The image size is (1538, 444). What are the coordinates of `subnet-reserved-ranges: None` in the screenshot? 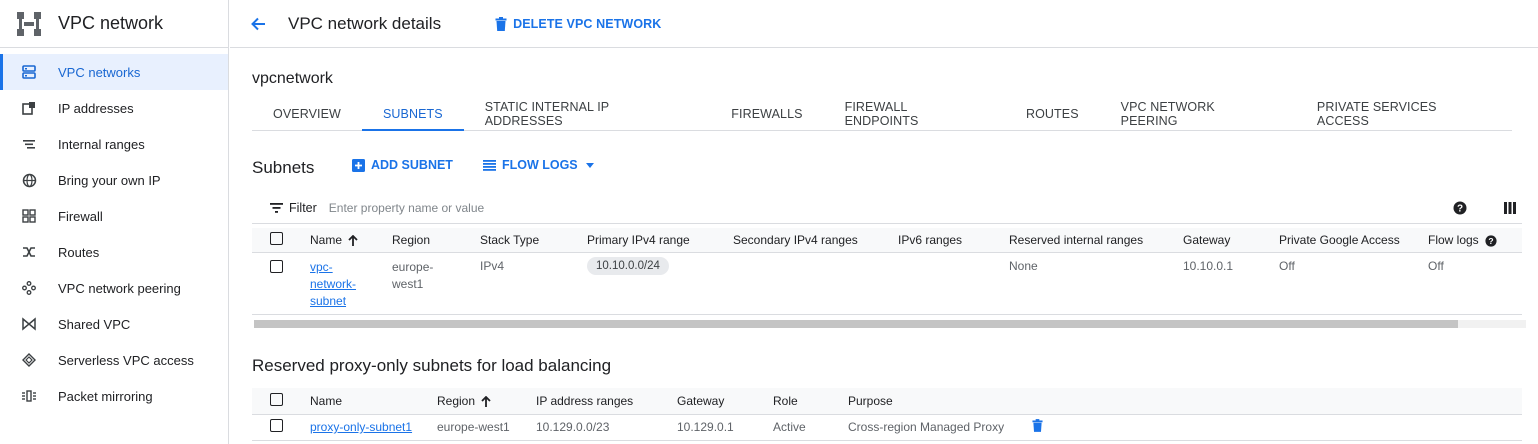 It's located at (1096, 283).